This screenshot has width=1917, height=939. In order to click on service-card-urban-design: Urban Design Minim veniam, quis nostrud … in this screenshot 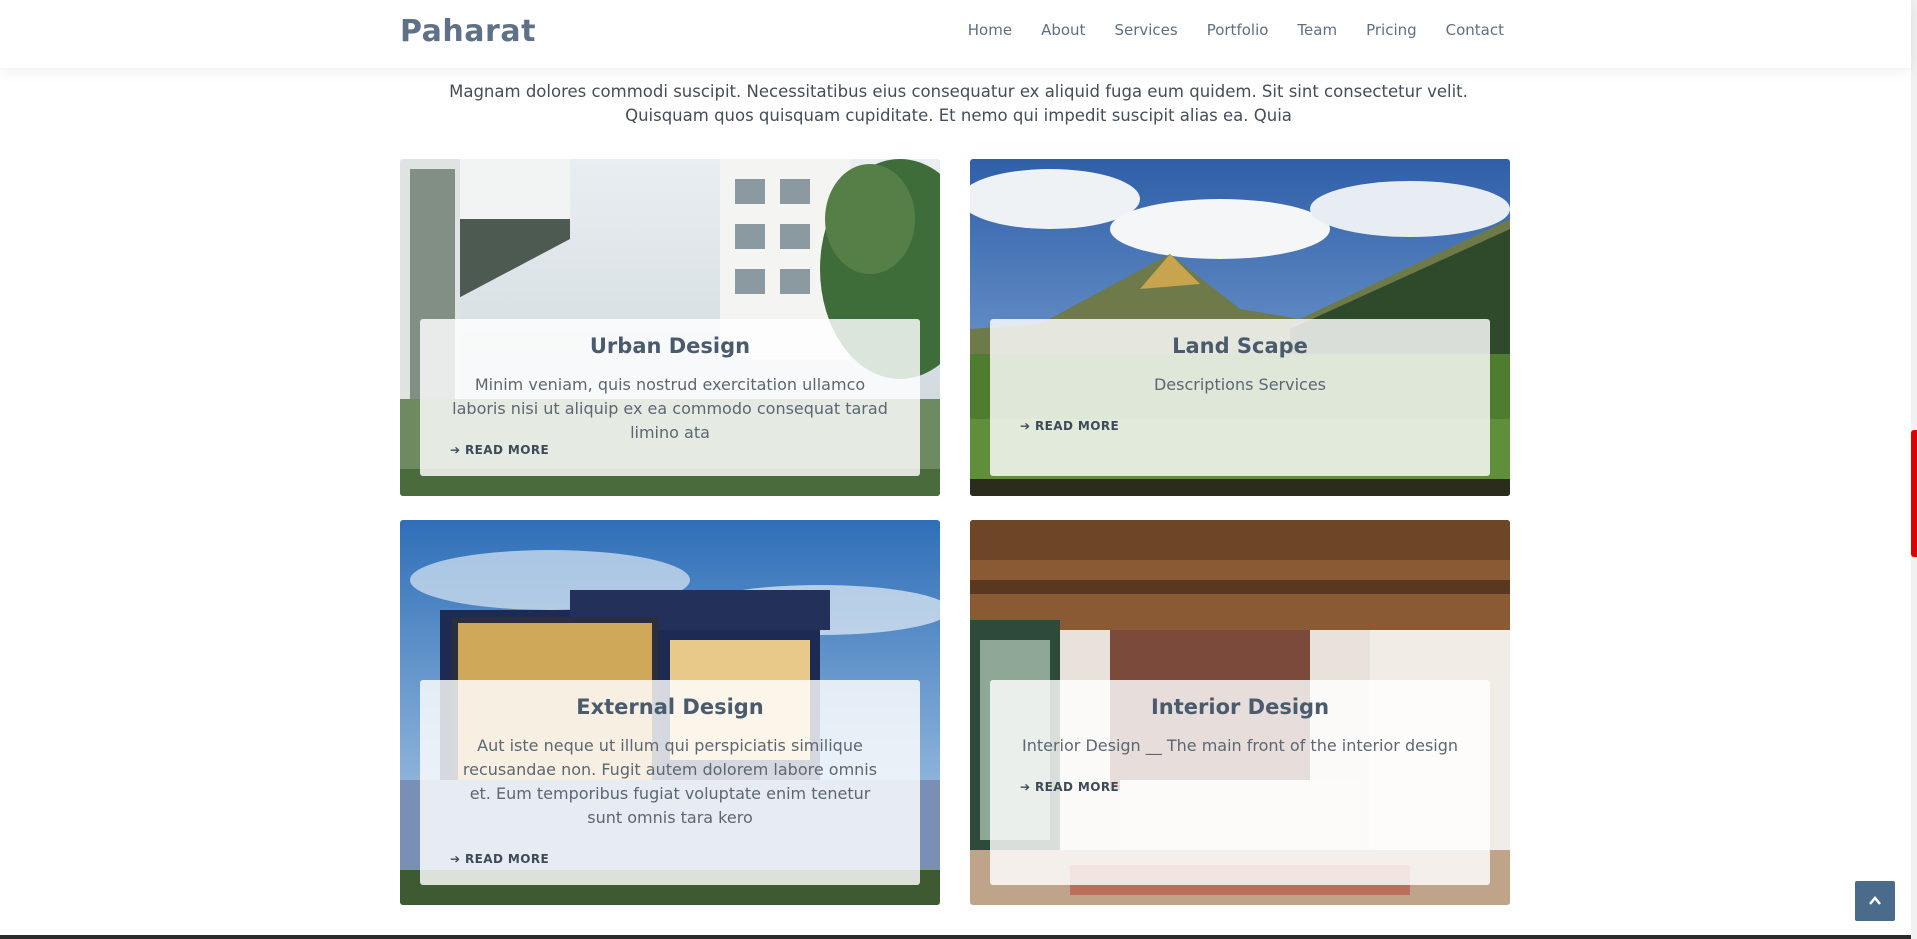, I will do `click(670, 327)`.